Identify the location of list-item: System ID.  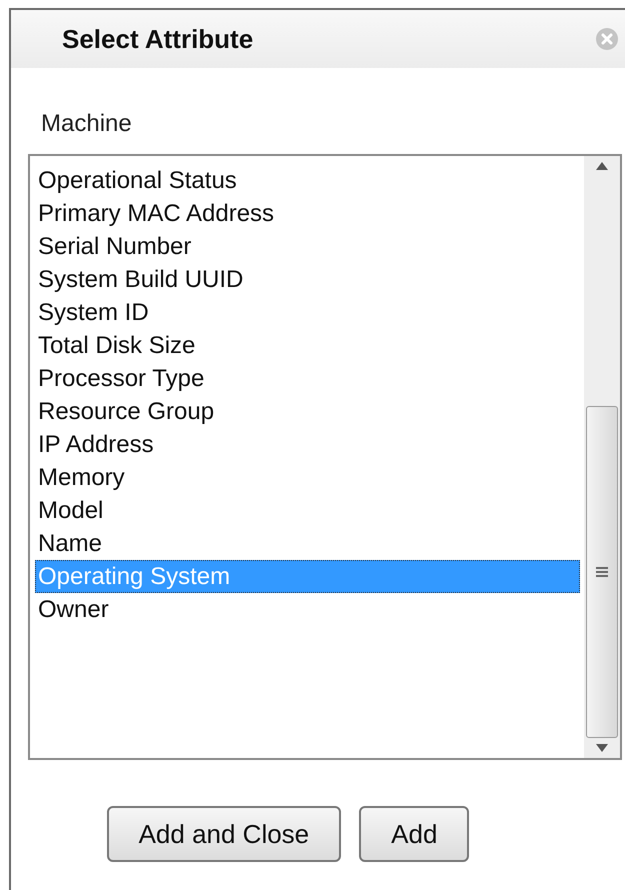
(307, 312).